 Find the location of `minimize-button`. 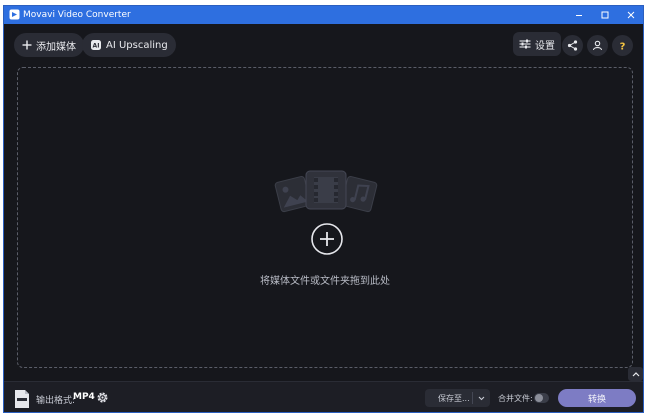

minimize-button is located at coordinates (579, 15).